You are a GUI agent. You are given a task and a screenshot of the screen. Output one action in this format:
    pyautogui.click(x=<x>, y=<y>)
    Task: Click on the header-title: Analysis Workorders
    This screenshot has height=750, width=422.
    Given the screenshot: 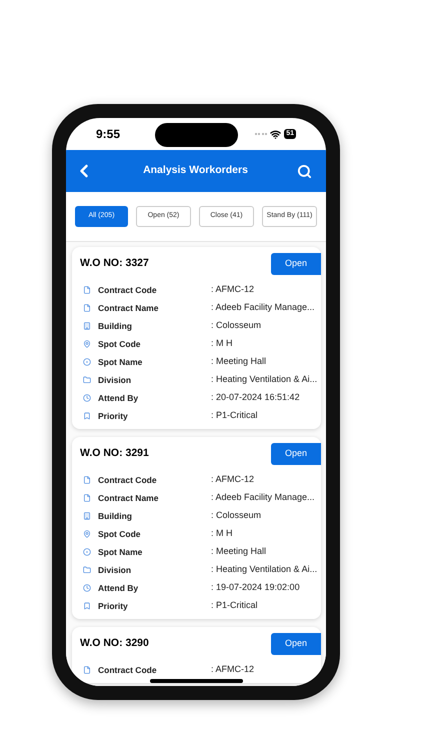 What is the action you would take?
    pyautogui.click(x=195, y=170)
    